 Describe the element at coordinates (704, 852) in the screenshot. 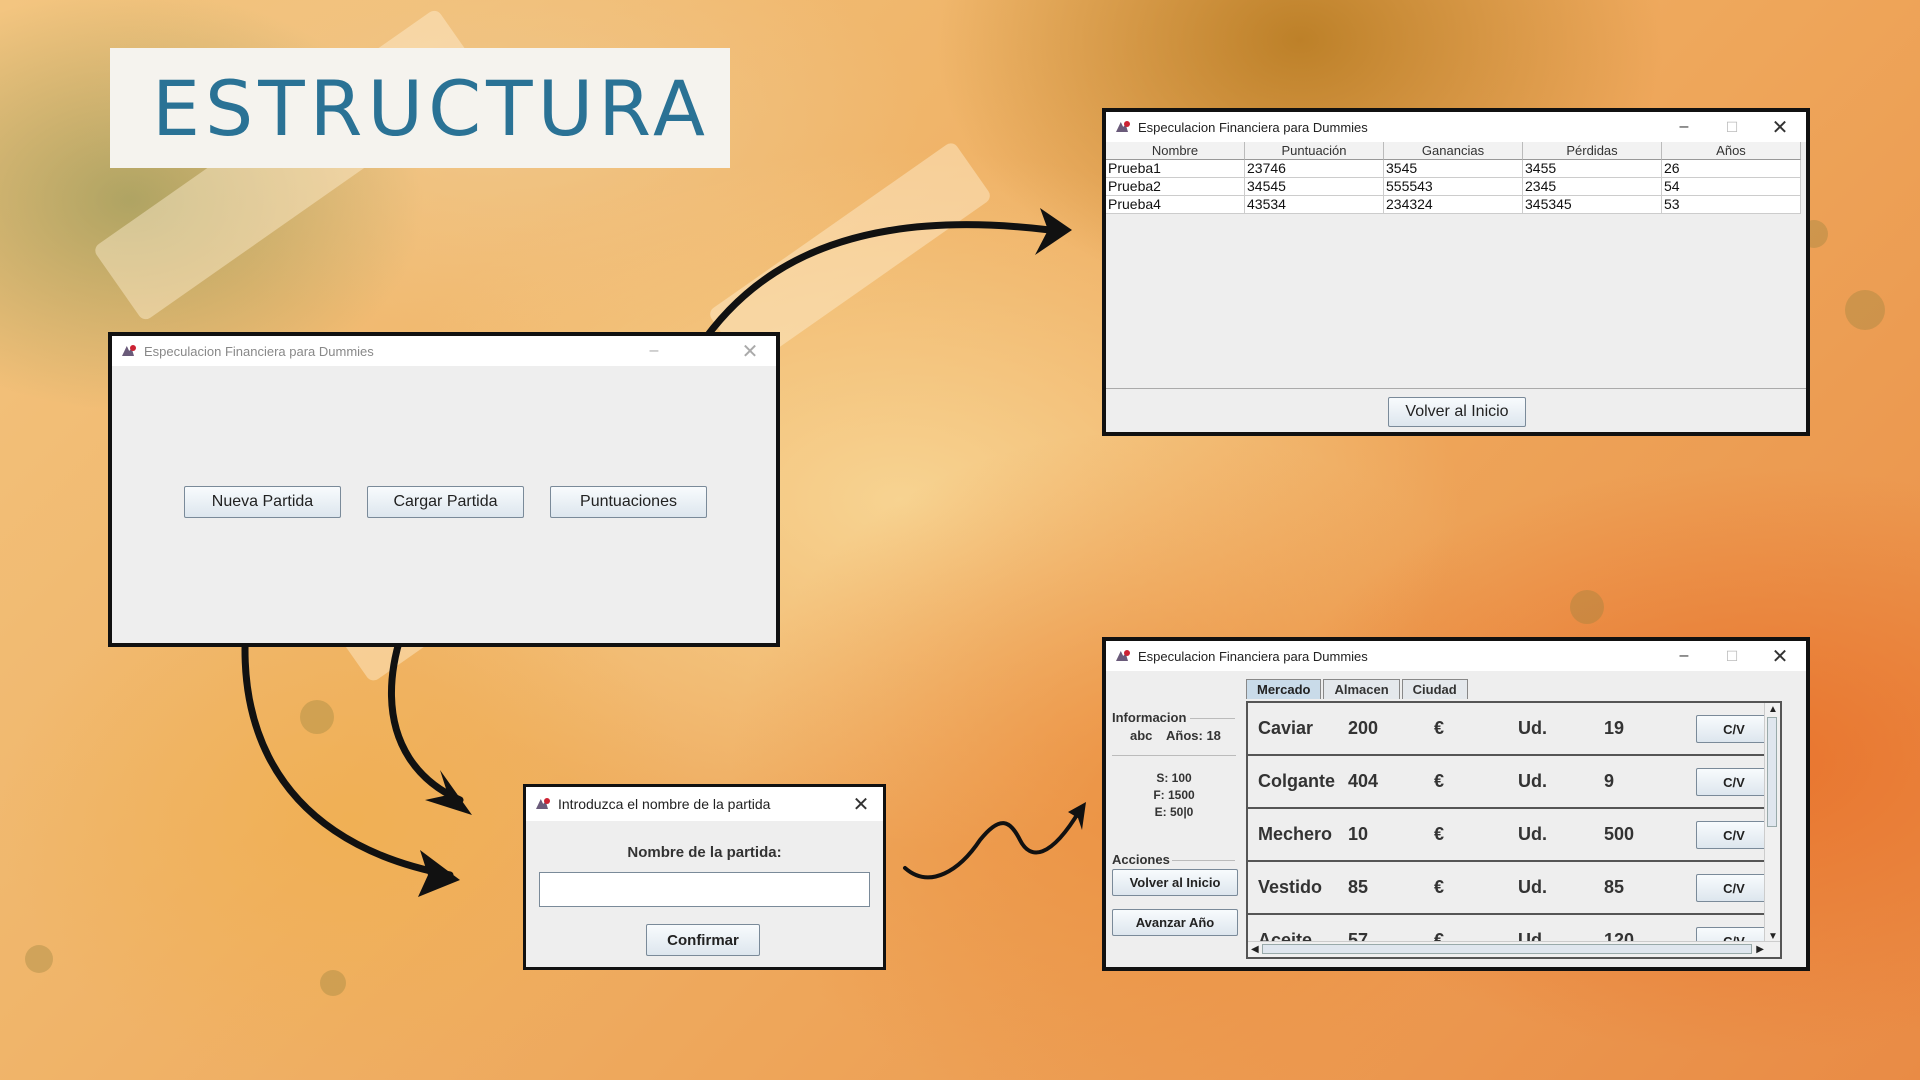

I see `game-name-label: Nombre de la partida:` at that location.